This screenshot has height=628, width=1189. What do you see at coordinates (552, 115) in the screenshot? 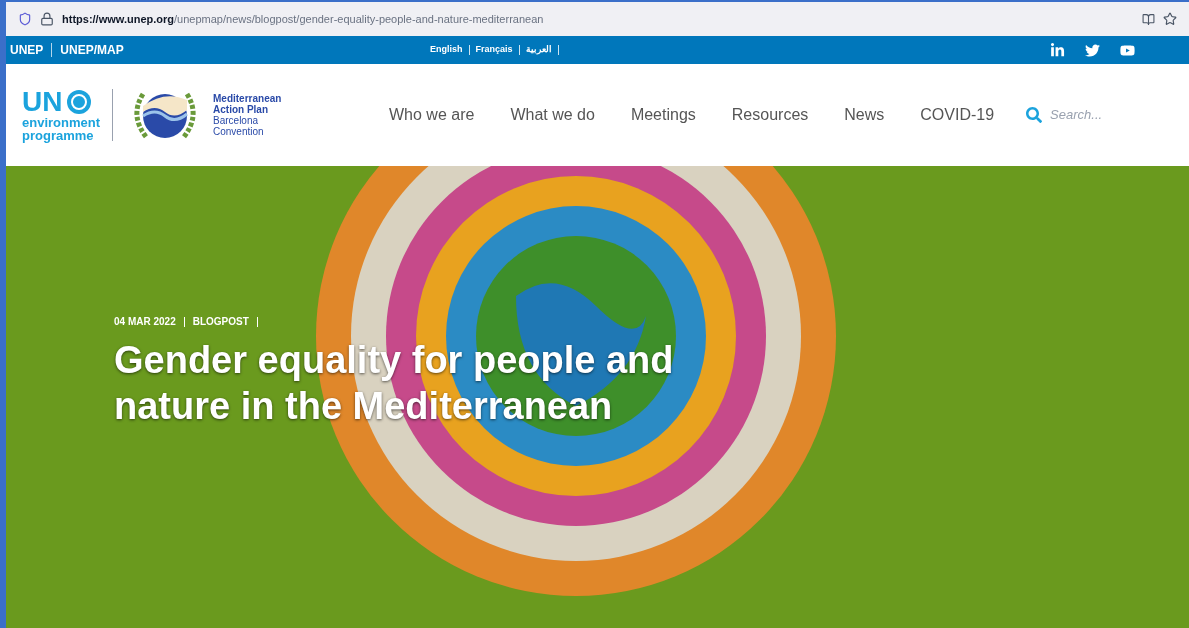
I see `nav-link: What we do` at bounding box center [552, 115].